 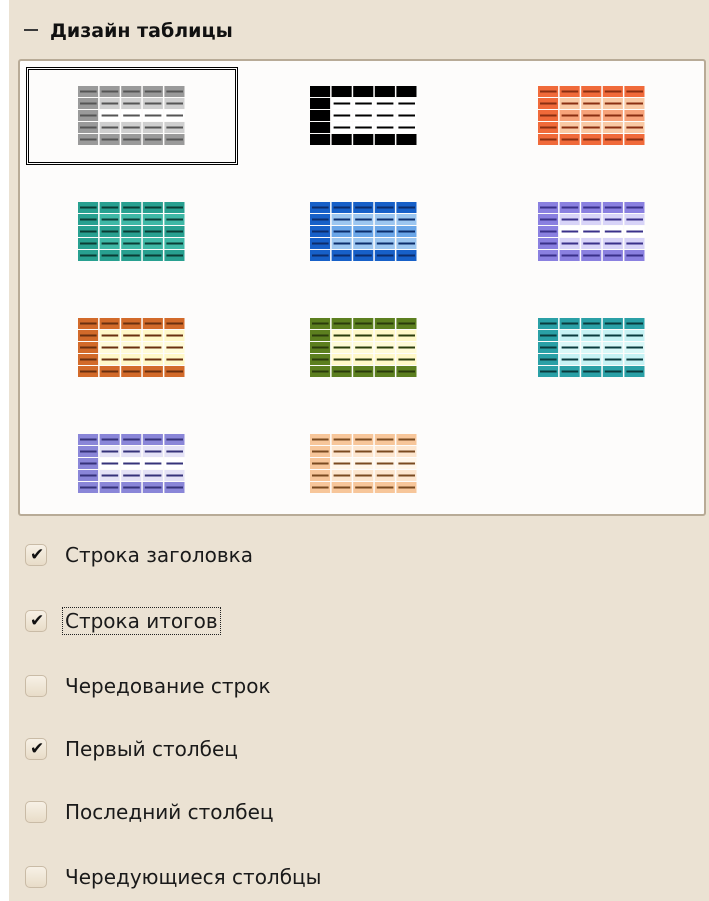 I want to click on table-style-peach, so click(x=364, y=464).